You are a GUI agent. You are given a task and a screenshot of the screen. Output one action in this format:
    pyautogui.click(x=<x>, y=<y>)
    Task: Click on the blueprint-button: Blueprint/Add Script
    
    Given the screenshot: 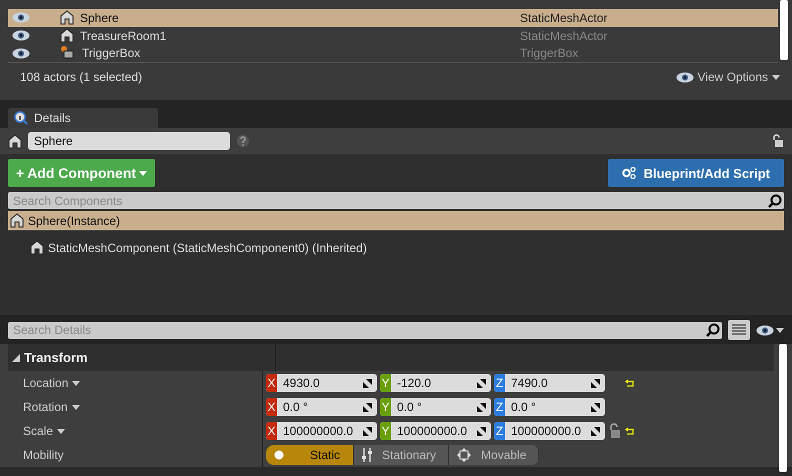 What is the action you would take?
    pyautogui.click(x=696, y=173)
    